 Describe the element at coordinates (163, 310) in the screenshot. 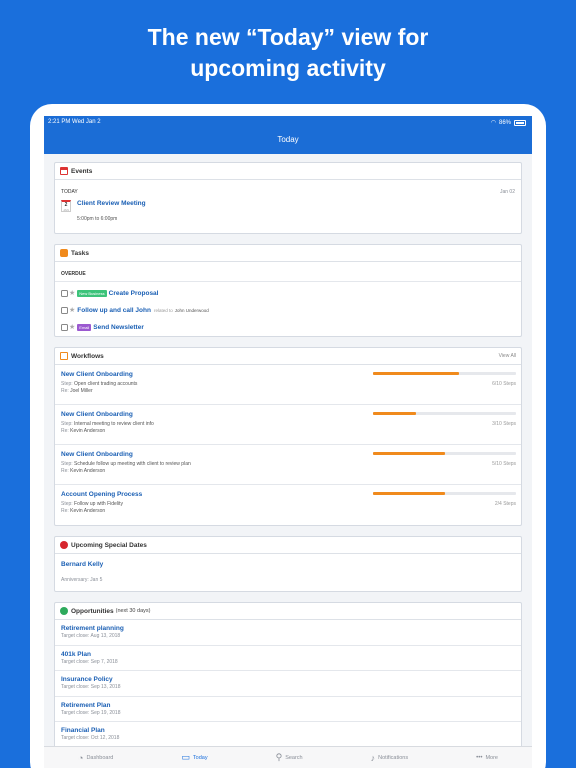

I see `task-related-label: related to` at that location.